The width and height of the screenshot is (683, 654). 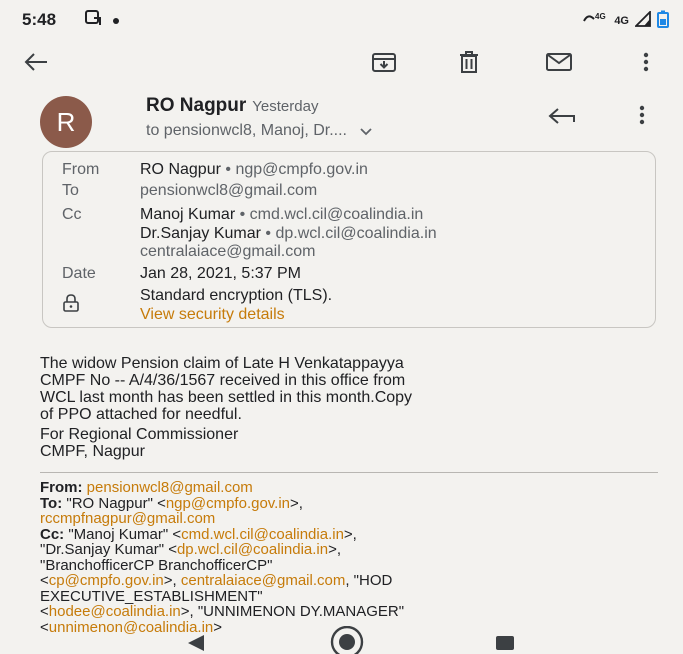 I want to click on network-type: 4G, so click(x=621, y=20).